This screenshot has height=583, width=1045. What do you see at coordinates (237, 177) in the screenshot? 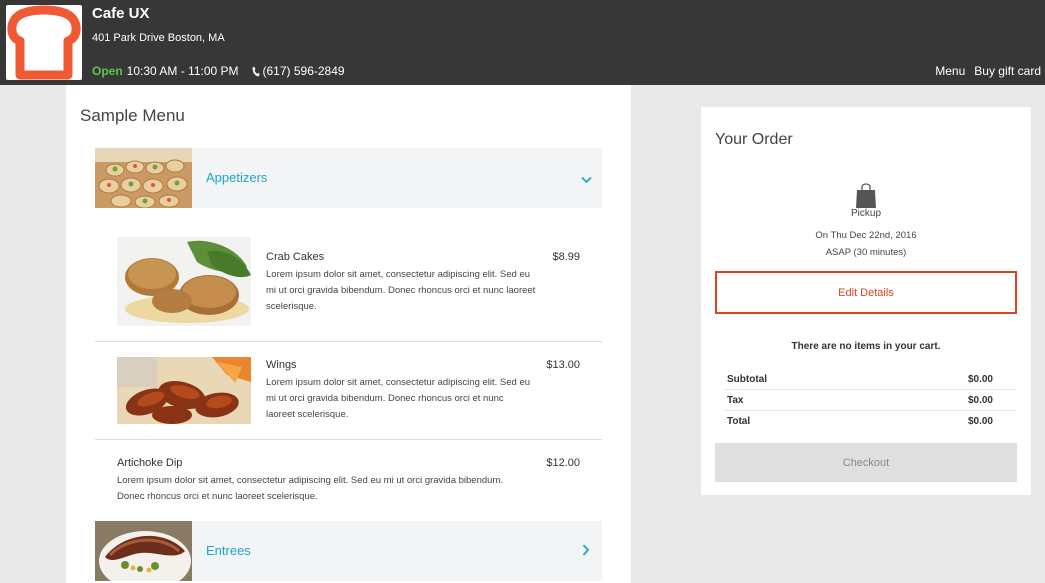
I see `category-label: Appetizers` at bounding box center [237, 177].